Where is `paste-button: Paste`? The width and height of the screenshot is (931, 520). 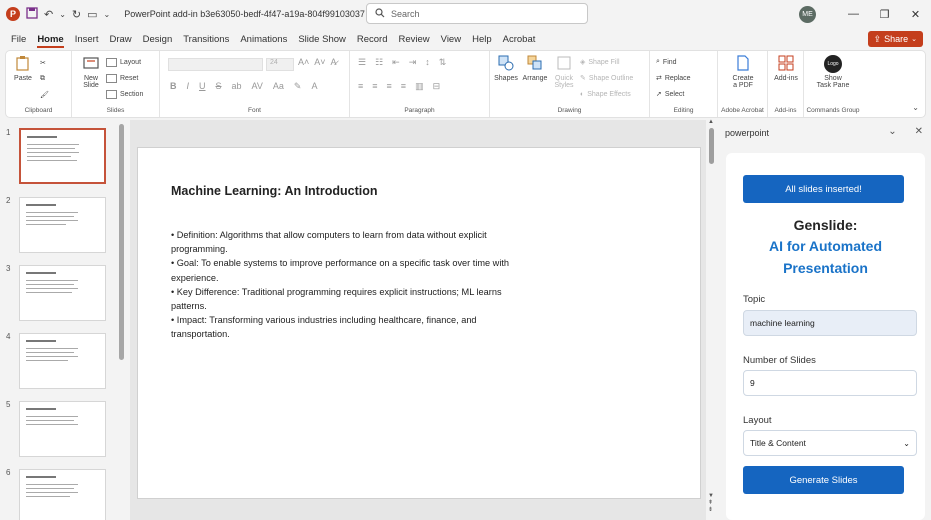 paste-button: Paste is located at coordinates (23, 68).